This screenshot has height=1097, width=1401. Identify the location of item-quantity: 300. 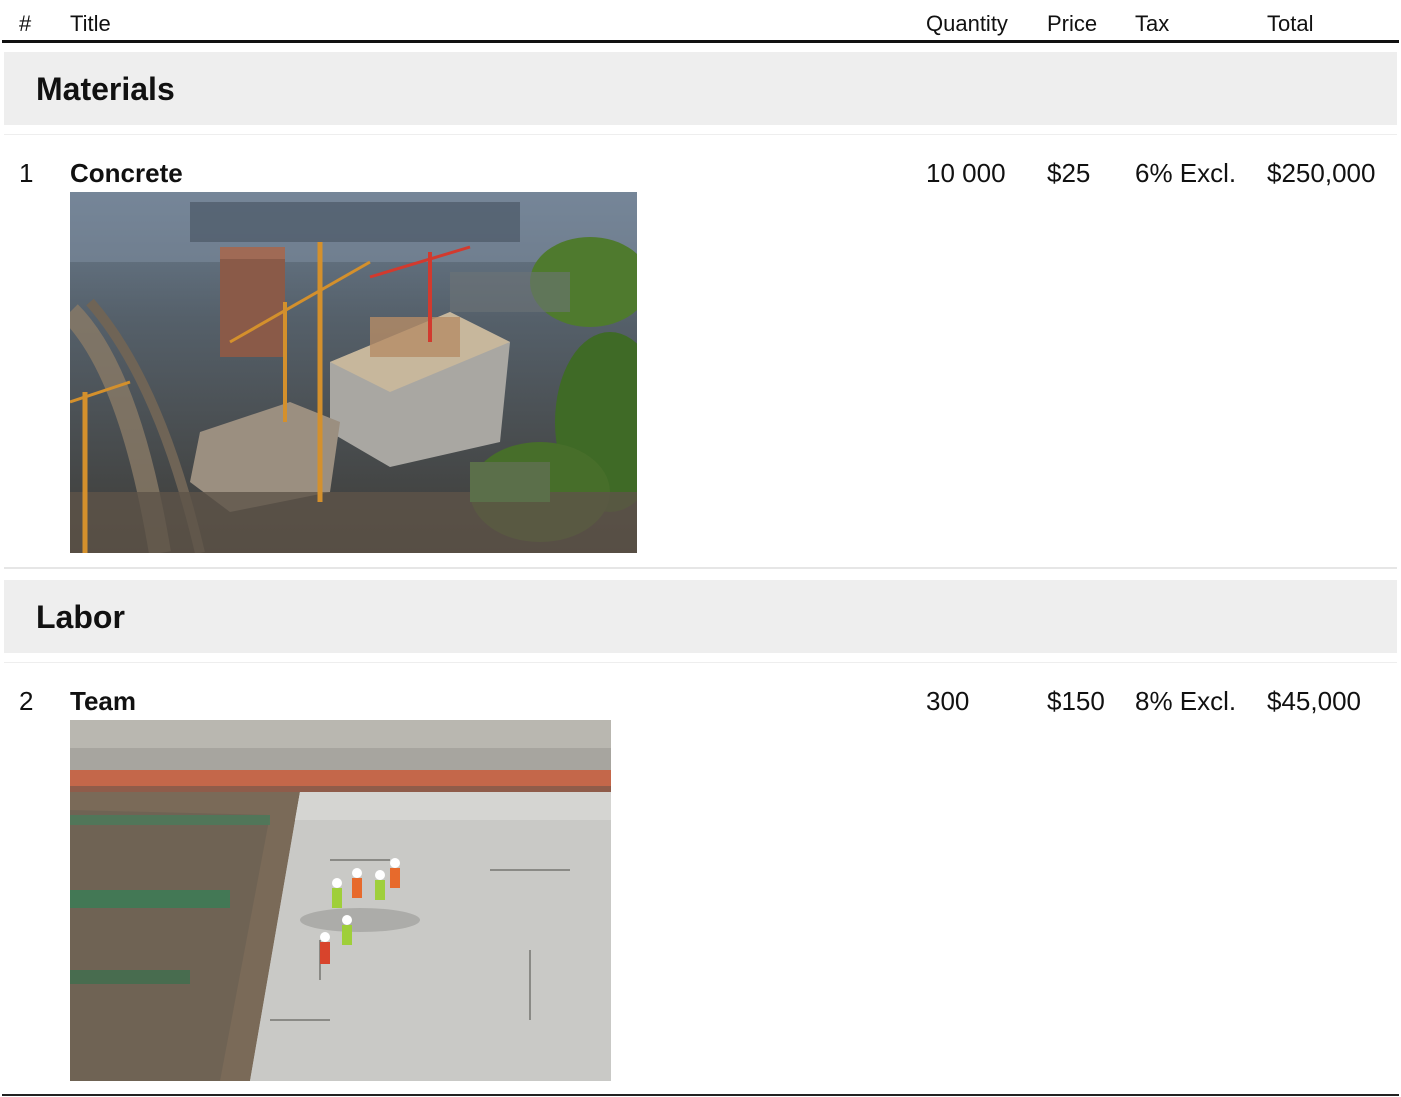
(948, 701).